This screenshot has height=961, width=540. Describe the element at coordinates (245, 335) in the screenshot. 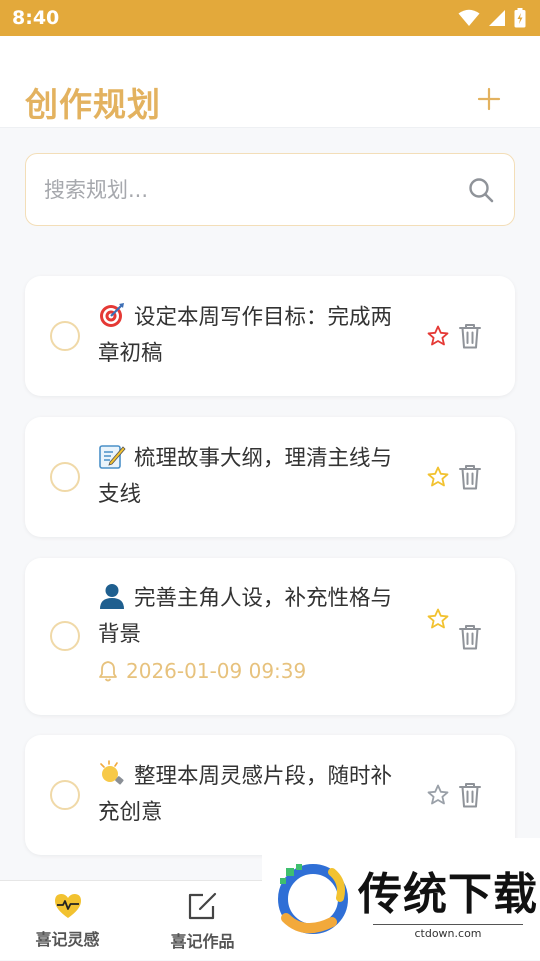

I see `task-label: 设定本周写作目标：完成两章初稿` at that location.